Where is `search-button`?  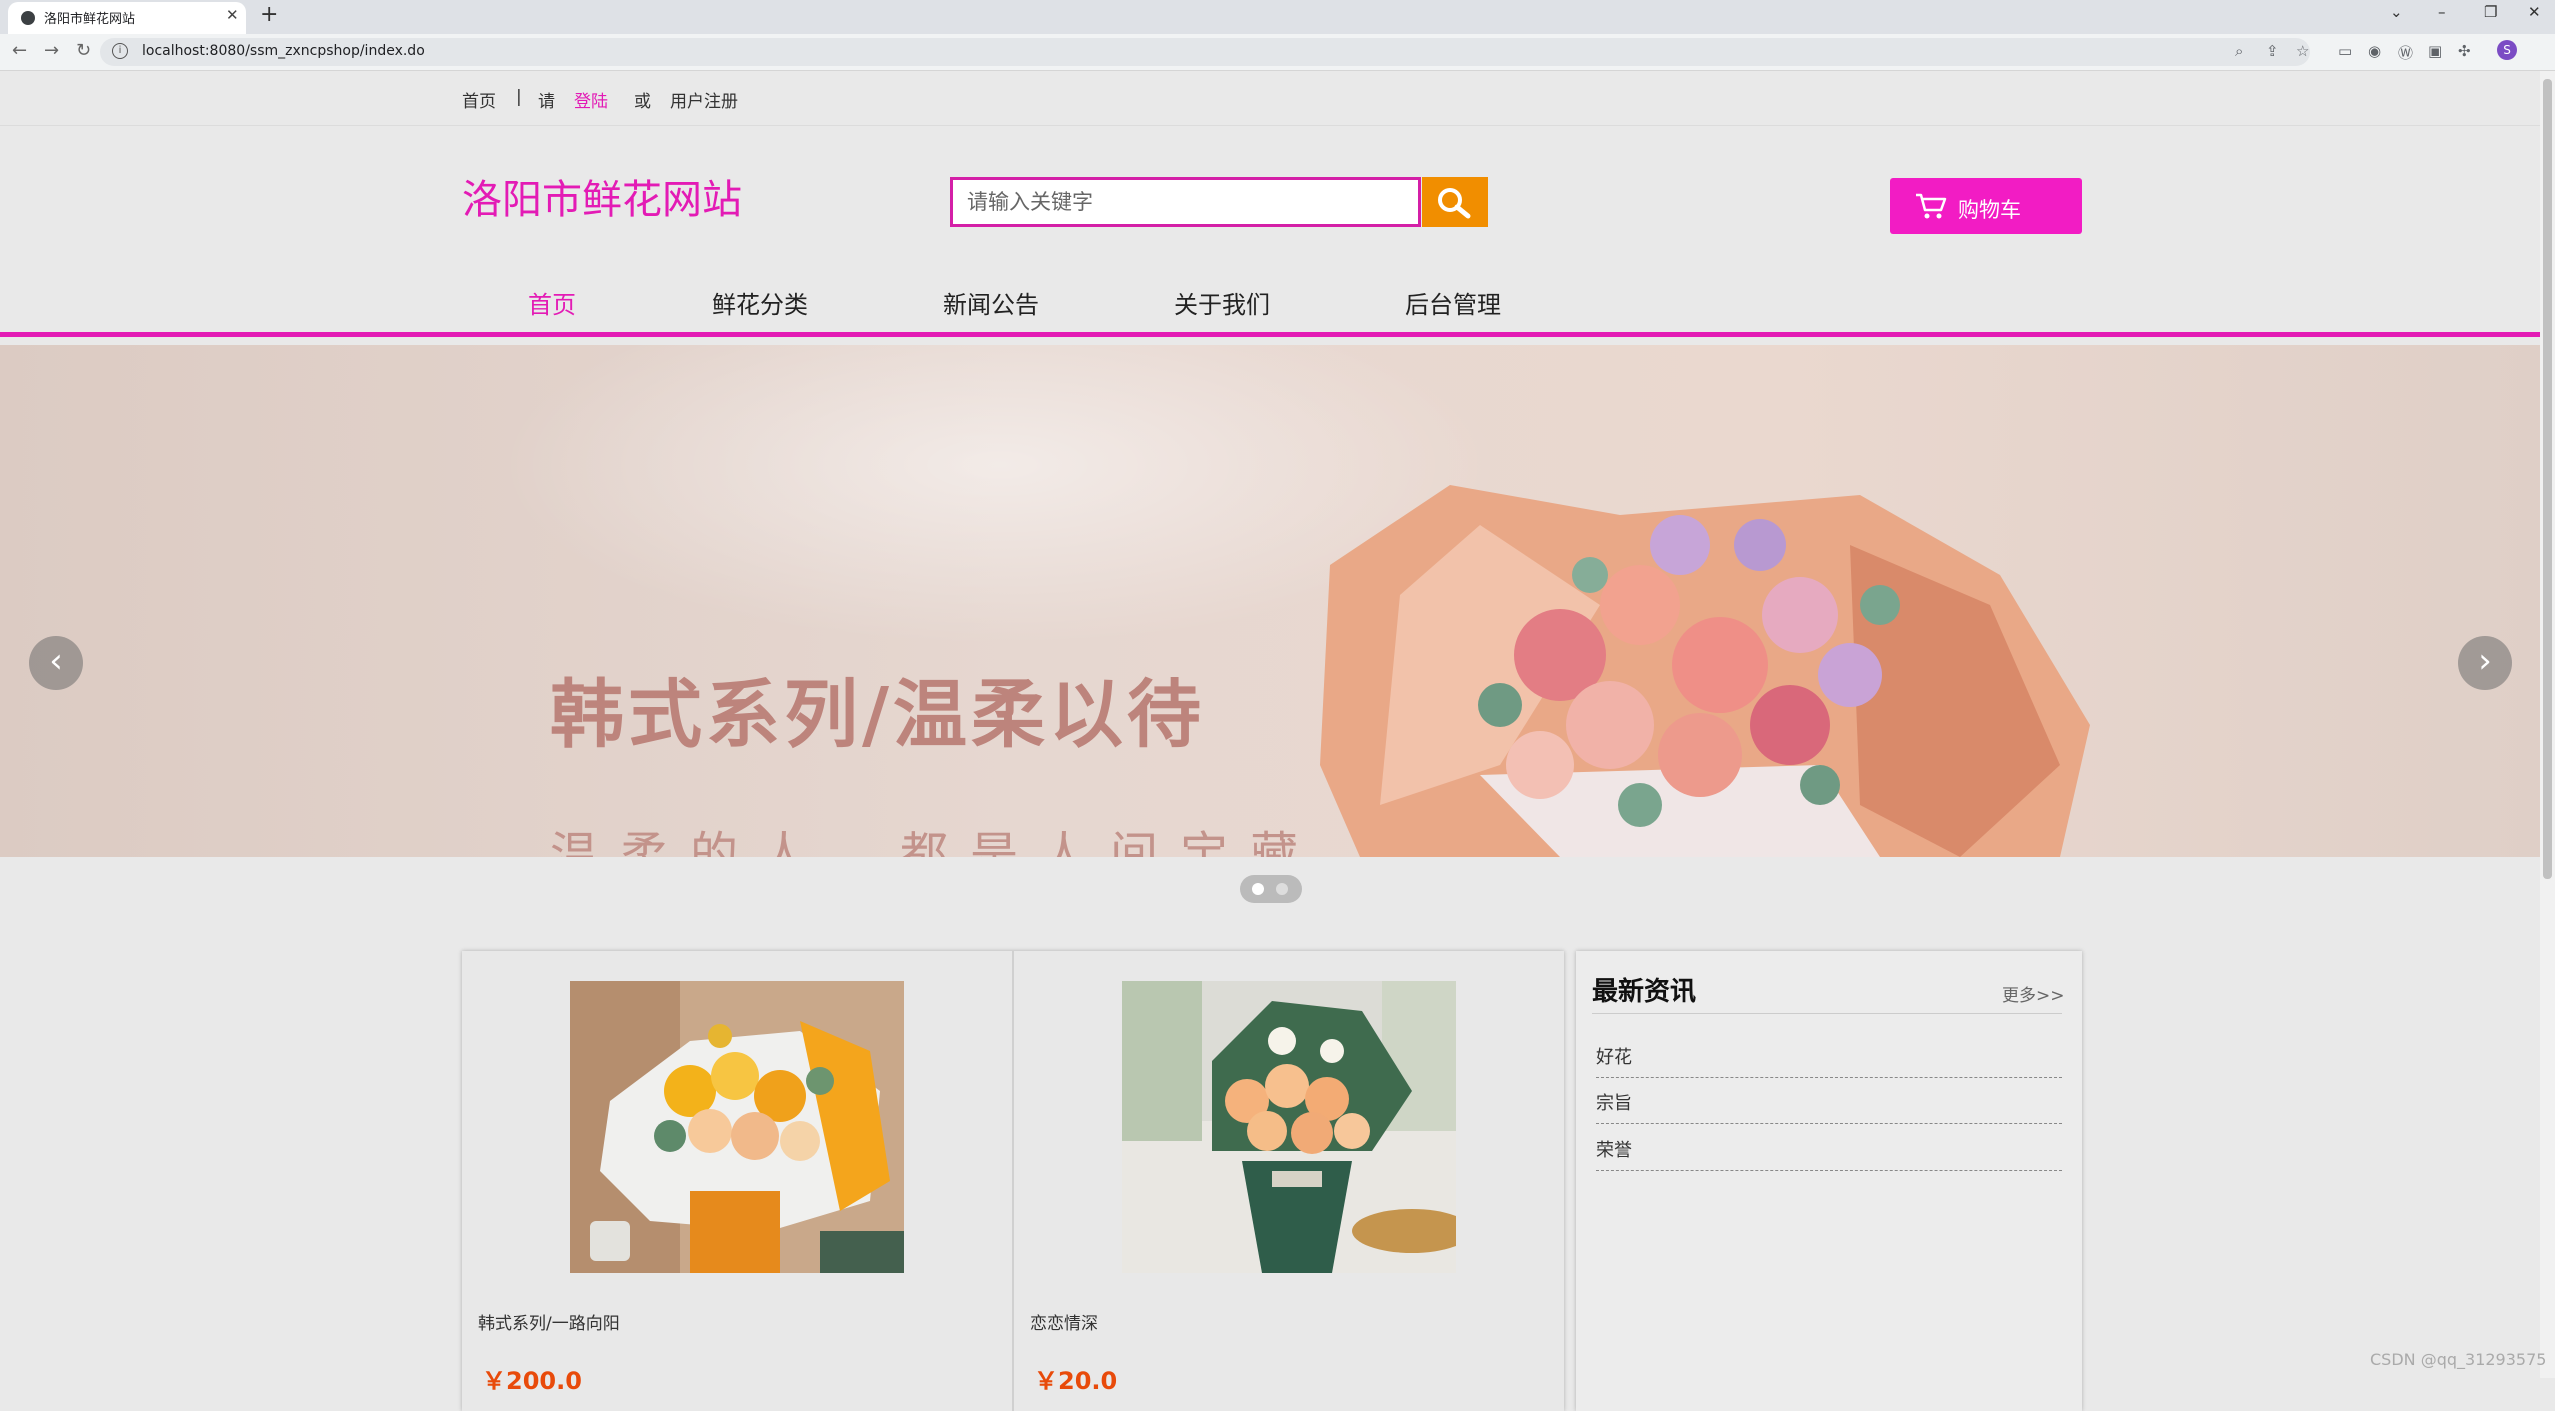 search-button is located at coordinates (1455, 202).